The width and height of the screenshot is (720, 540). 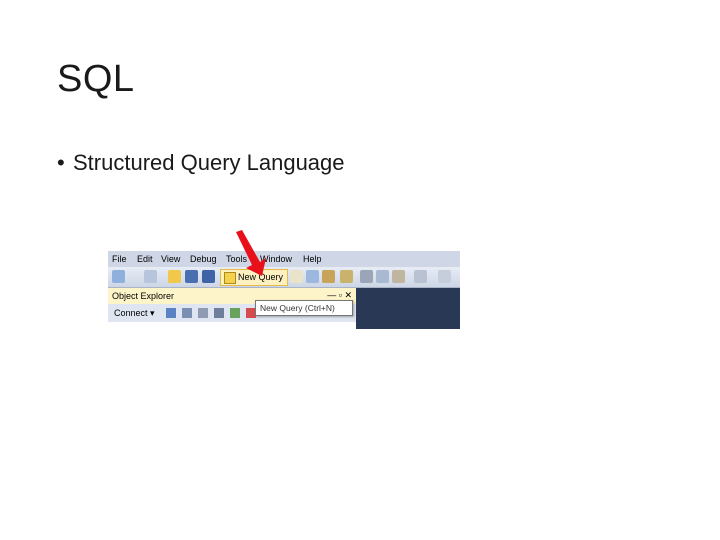 What do you see at coordinates (366, 276) in the screenshot?
I see `cut-icon` at bounding box center [366, 276].